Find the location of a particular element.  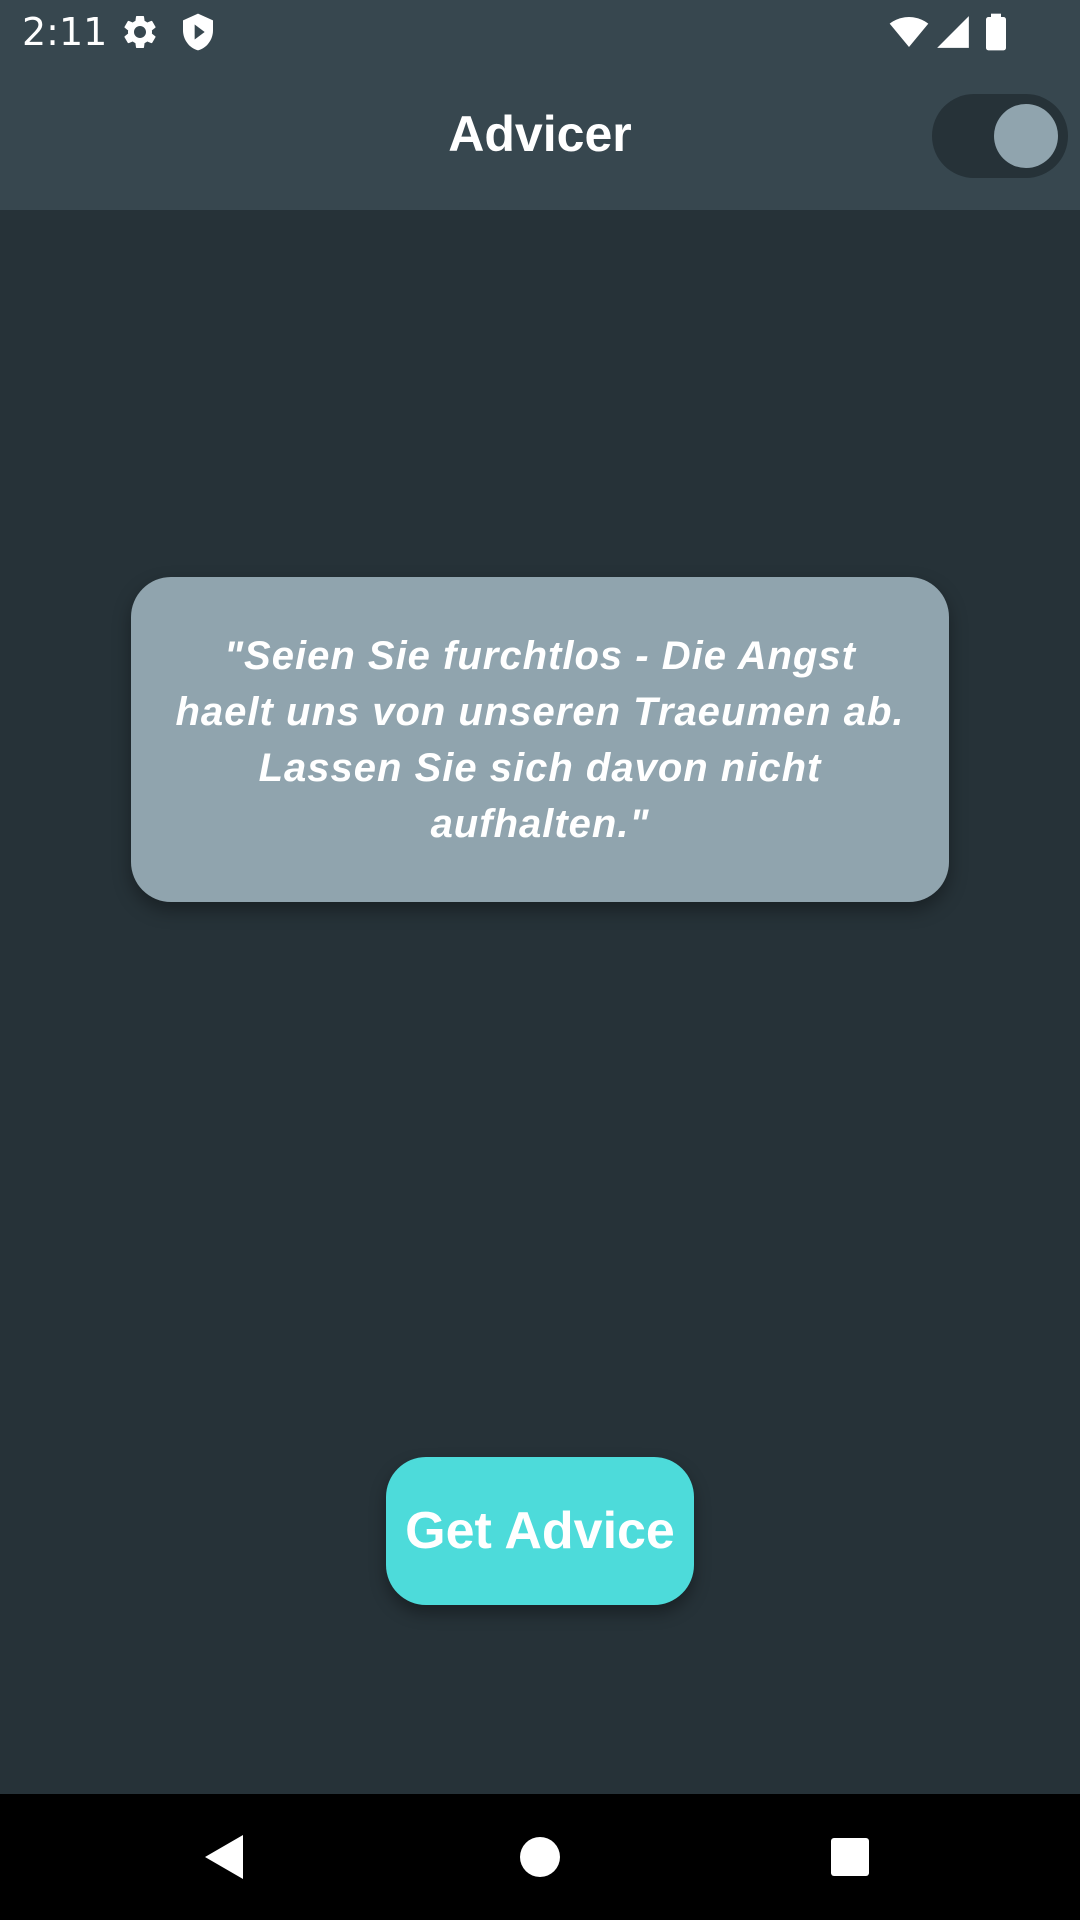

back-button is located at coordinates (225, 1857).